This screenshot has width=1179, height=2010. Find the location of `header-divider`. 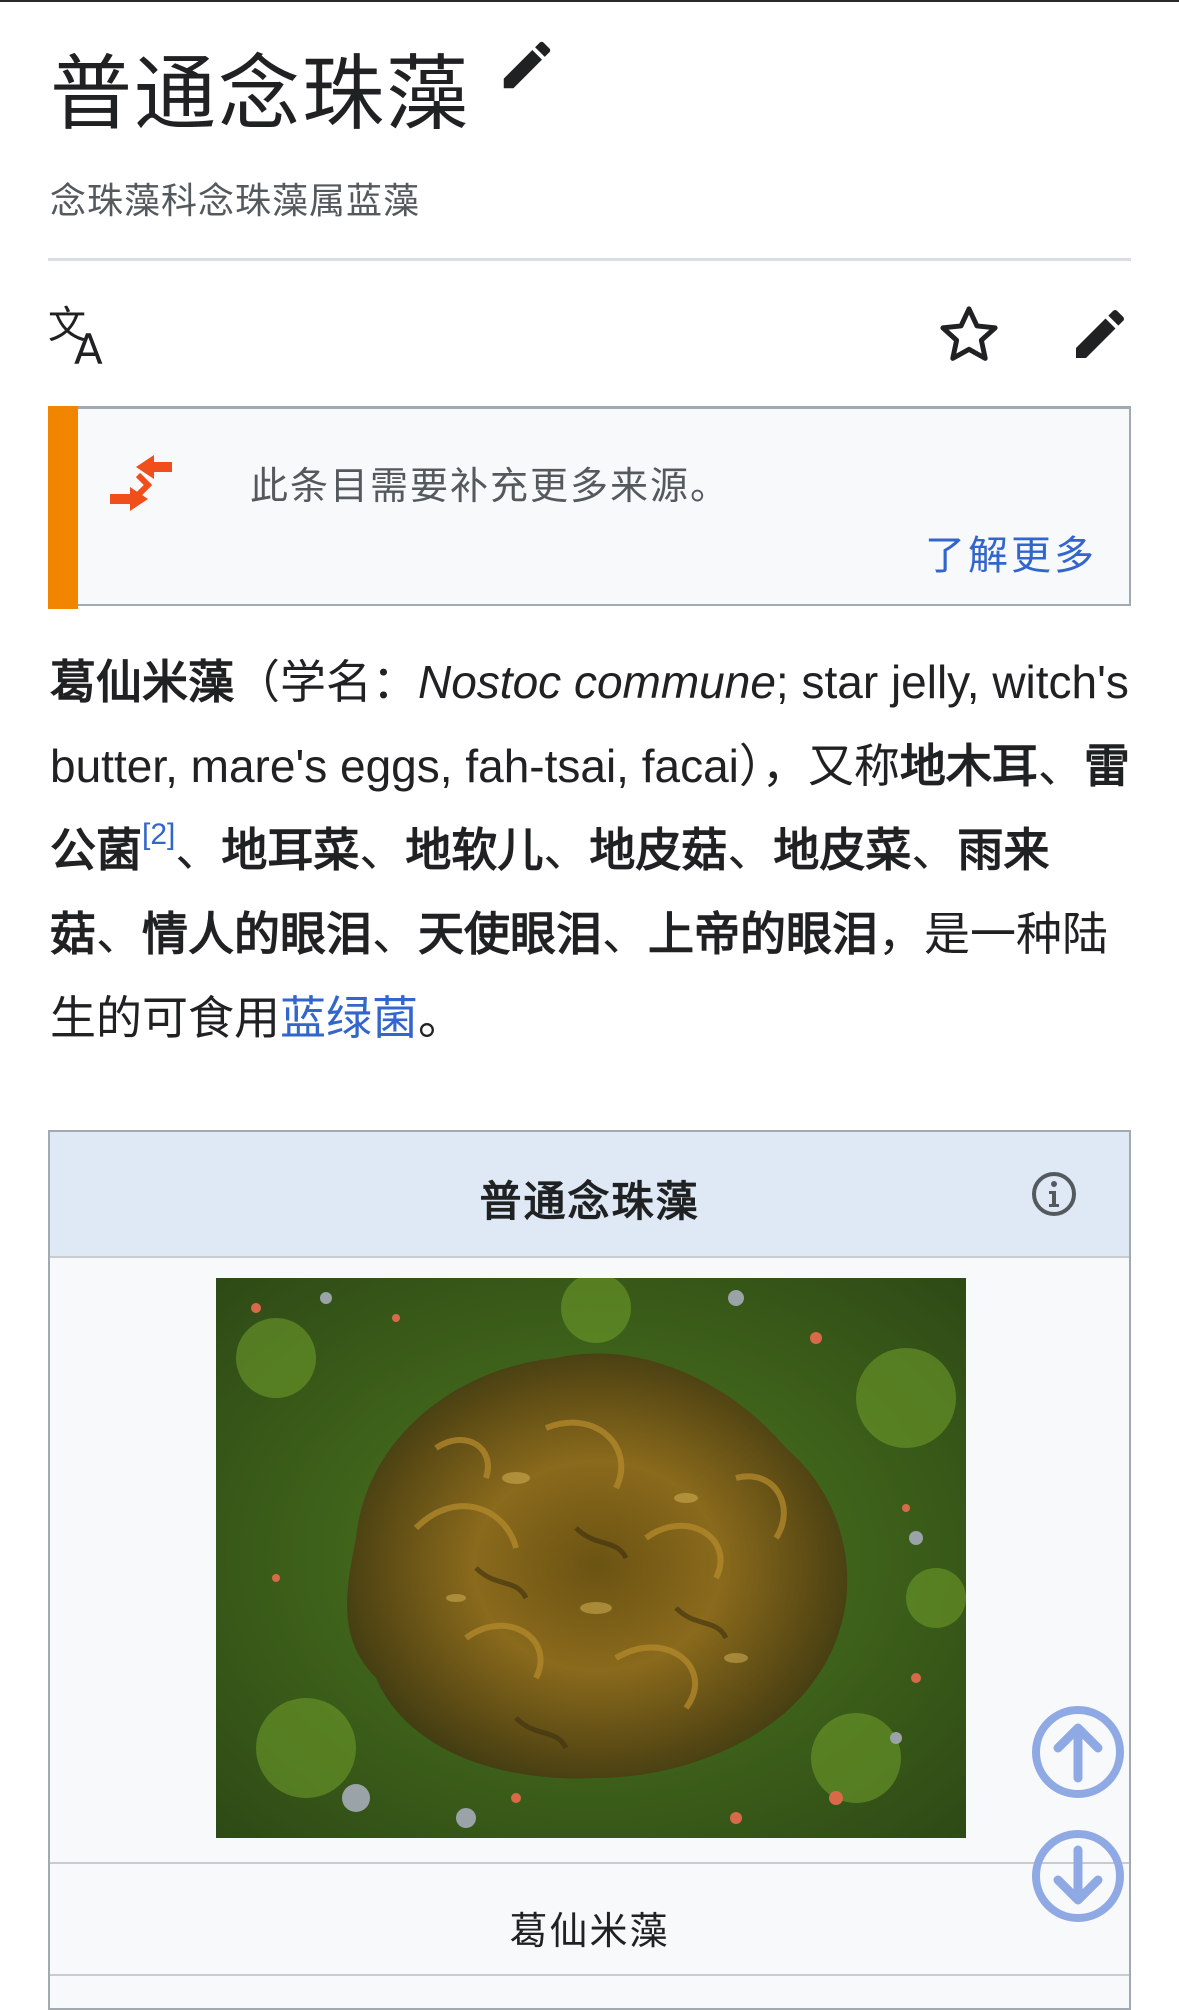

header-divider is located at coordinates (589, 259).